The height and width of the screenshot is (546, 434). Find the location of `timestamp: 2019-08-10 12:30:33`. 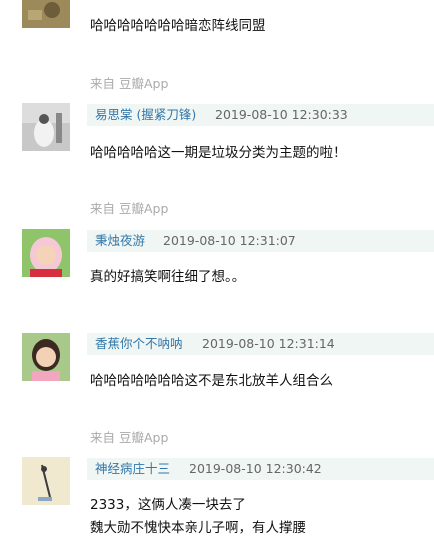

timestamp: 2019-08-10 12:30:33 is located at coordinates (281, 114).